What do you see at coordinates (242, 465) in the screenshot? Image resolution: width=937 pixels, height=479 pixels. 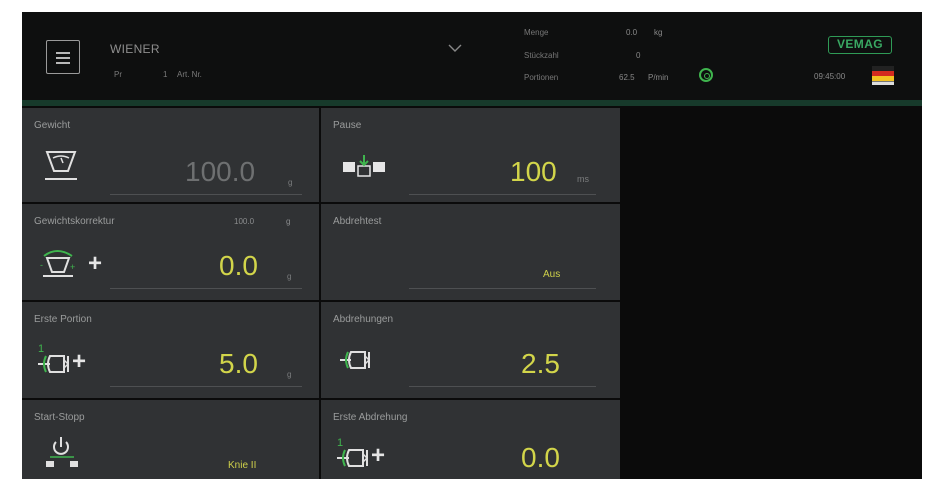 I see `start-stop-value: Knie II` at bounding box center [242, 465].